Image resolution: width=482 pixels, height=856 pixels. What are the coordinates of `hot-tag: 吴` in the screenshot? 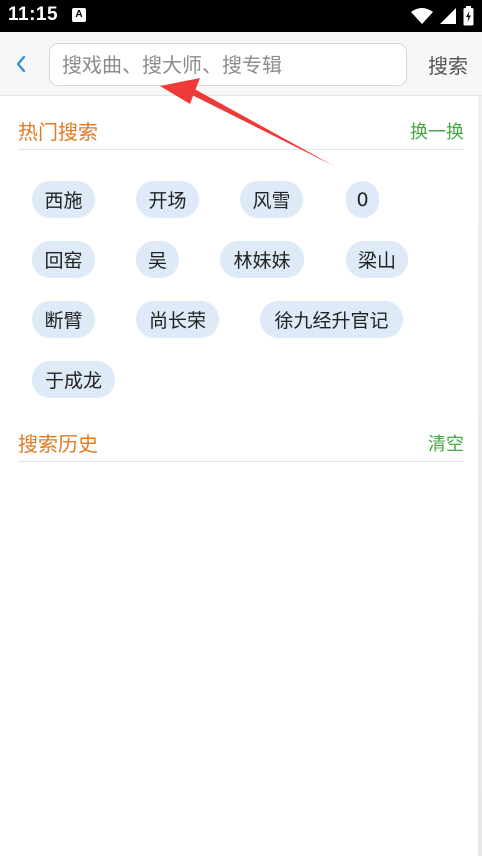 It's located at (157, 259).